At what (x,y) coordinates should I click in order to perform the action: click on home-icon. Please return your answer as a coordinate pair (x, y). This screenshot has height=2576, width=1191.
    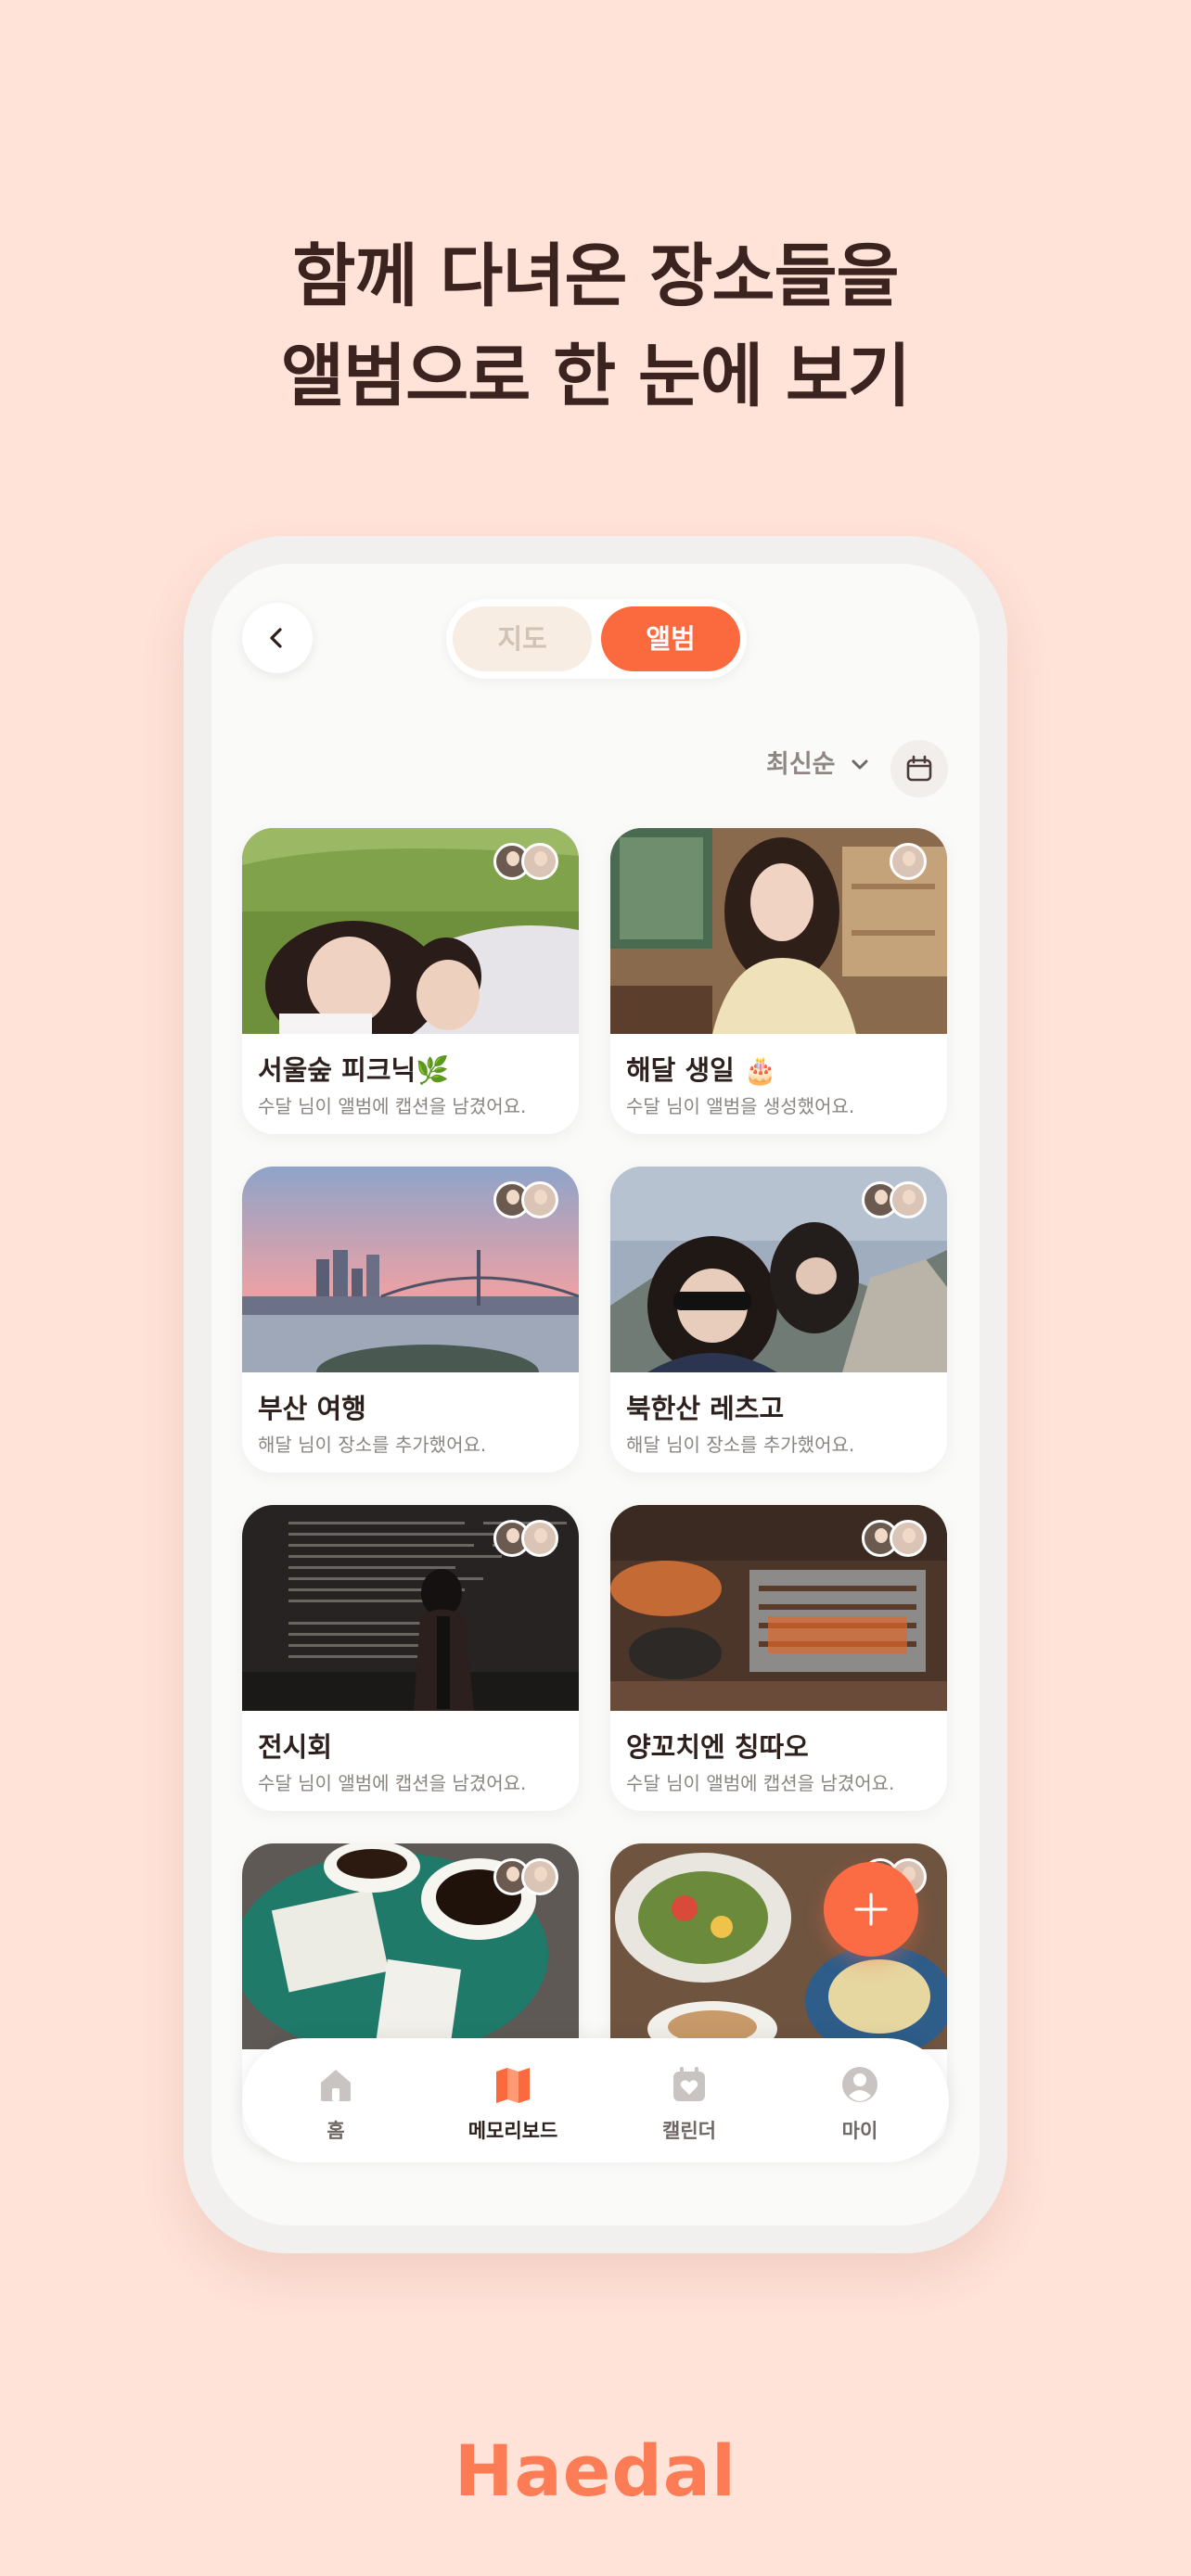
    Looking at the image, I should click on (336, 2085).